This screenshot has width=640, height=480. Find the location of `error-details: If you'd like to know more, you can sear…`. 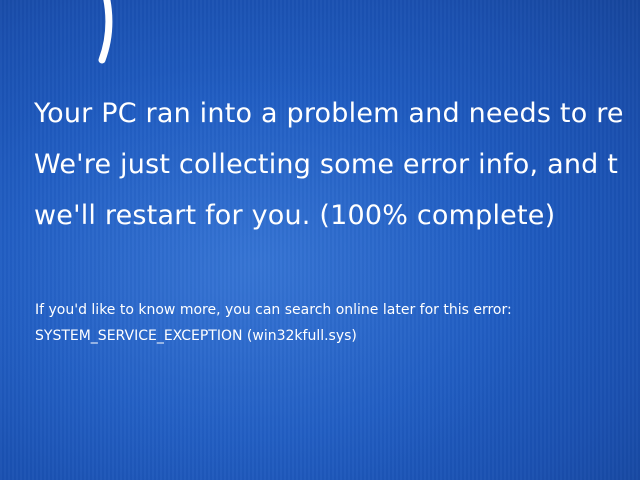

error-details: If you'd like to know more, you can sear… is located at coordinates (273, 323).